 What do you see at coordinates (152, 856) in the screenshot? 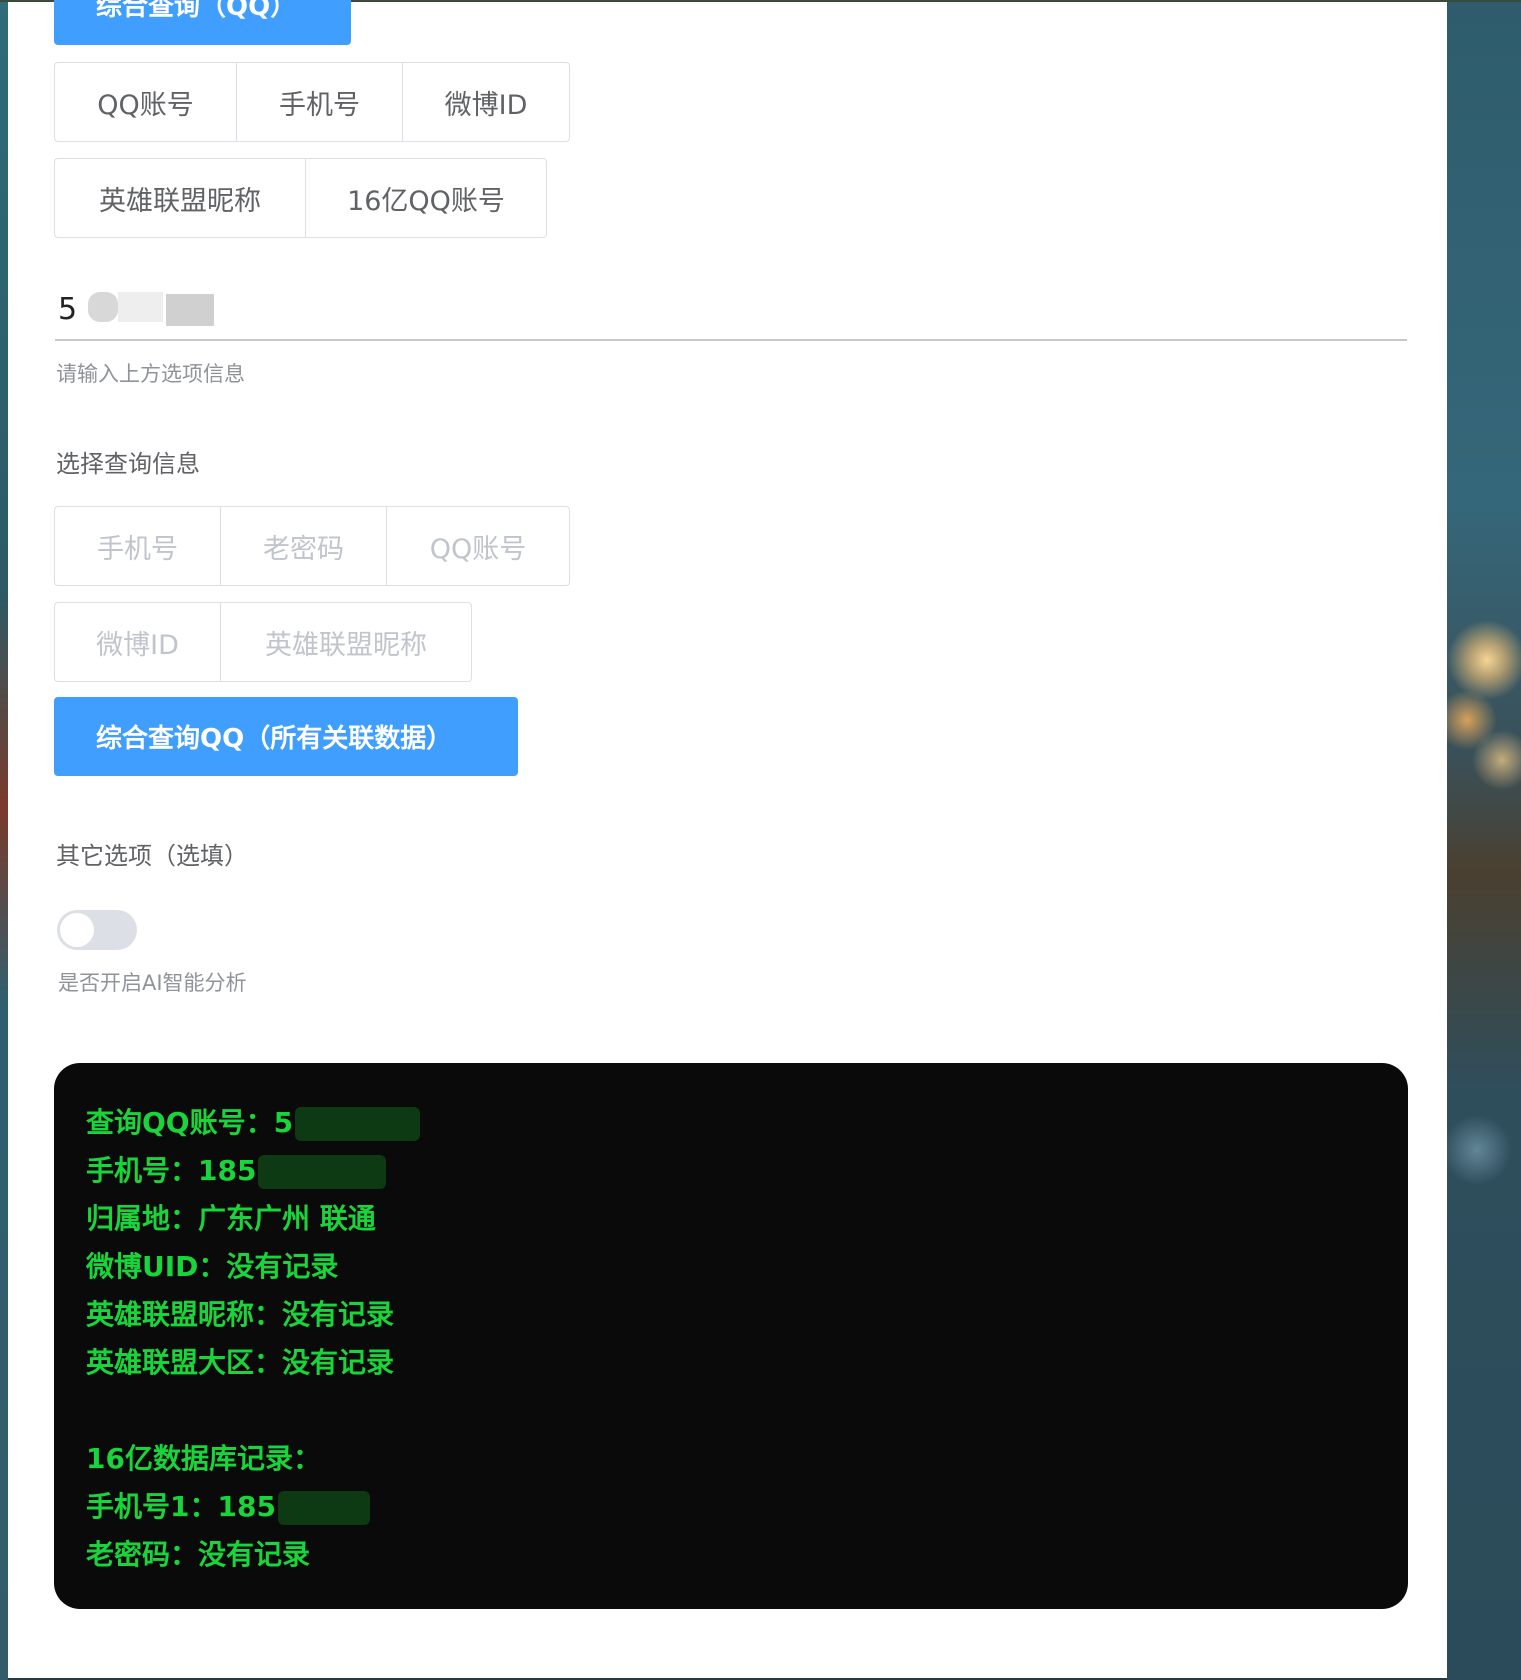
I see `other-options-title: 其它选项（选填）` at bounding box center [152, 856].